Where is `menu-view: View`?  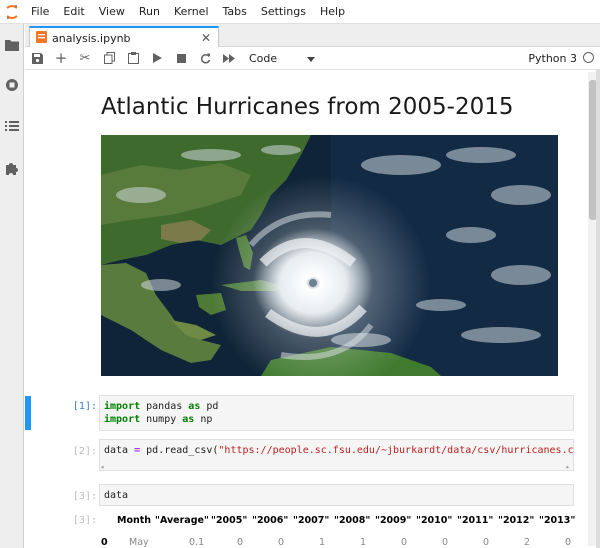 menu-view: View is located at coordinates (112, 11).